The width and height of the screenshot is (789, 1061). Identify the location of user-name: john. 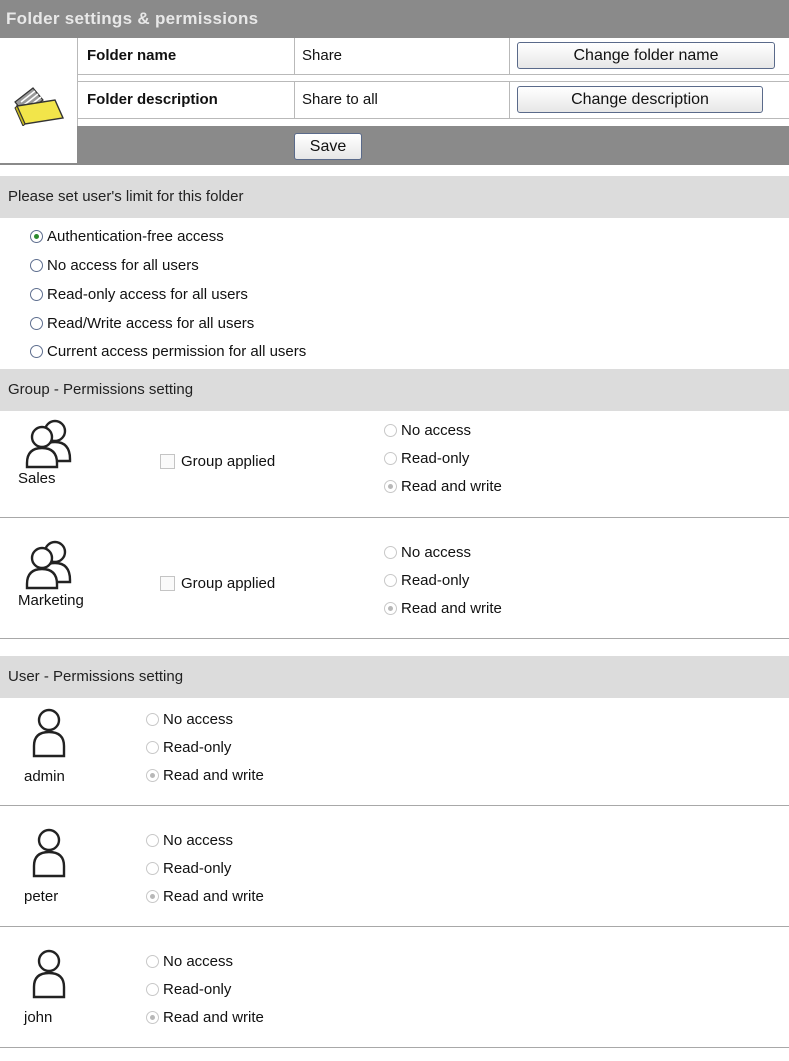
(38, 1017).